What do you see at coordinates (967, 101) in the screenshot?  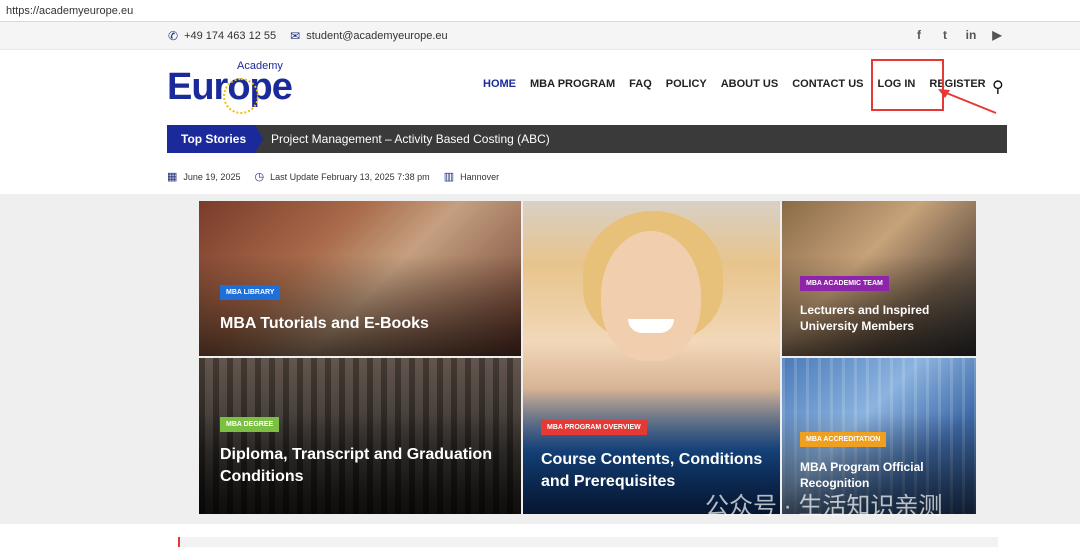 I see `annotation-arrow` at bounding box center [967, 101].